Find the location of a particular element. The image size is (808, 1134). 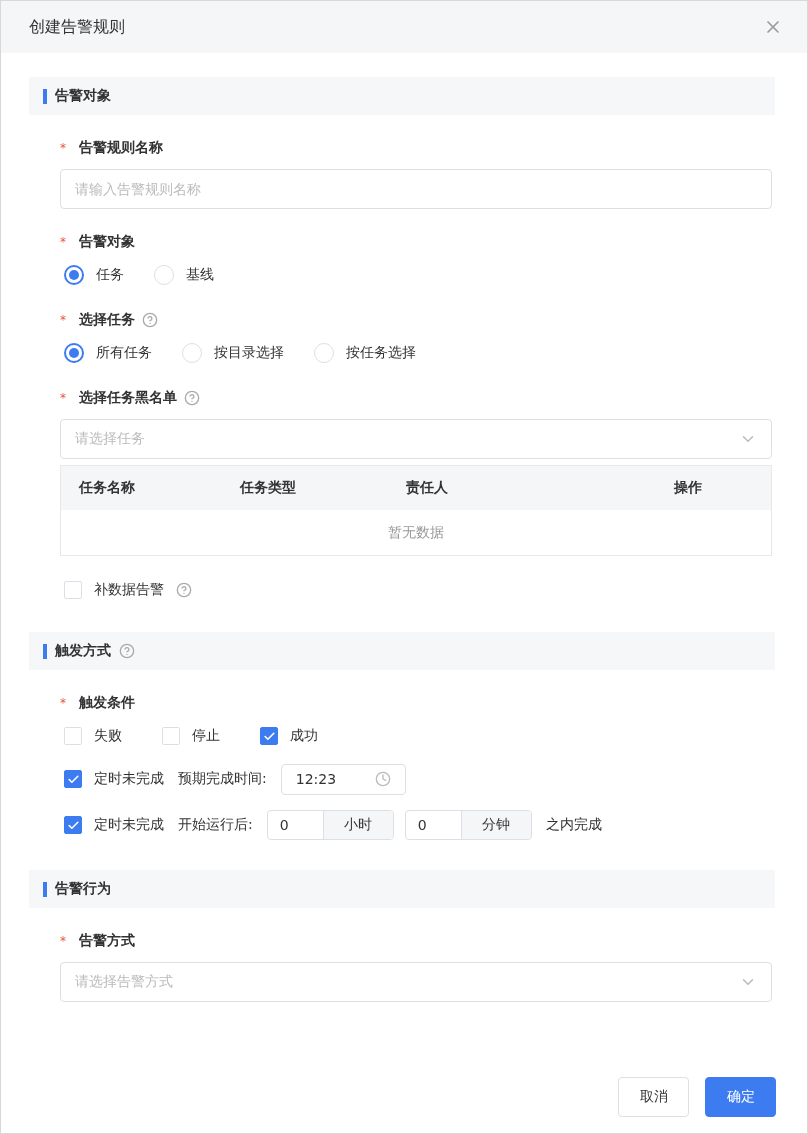

column-header: 责任人 is located at coordinates (427, 488).